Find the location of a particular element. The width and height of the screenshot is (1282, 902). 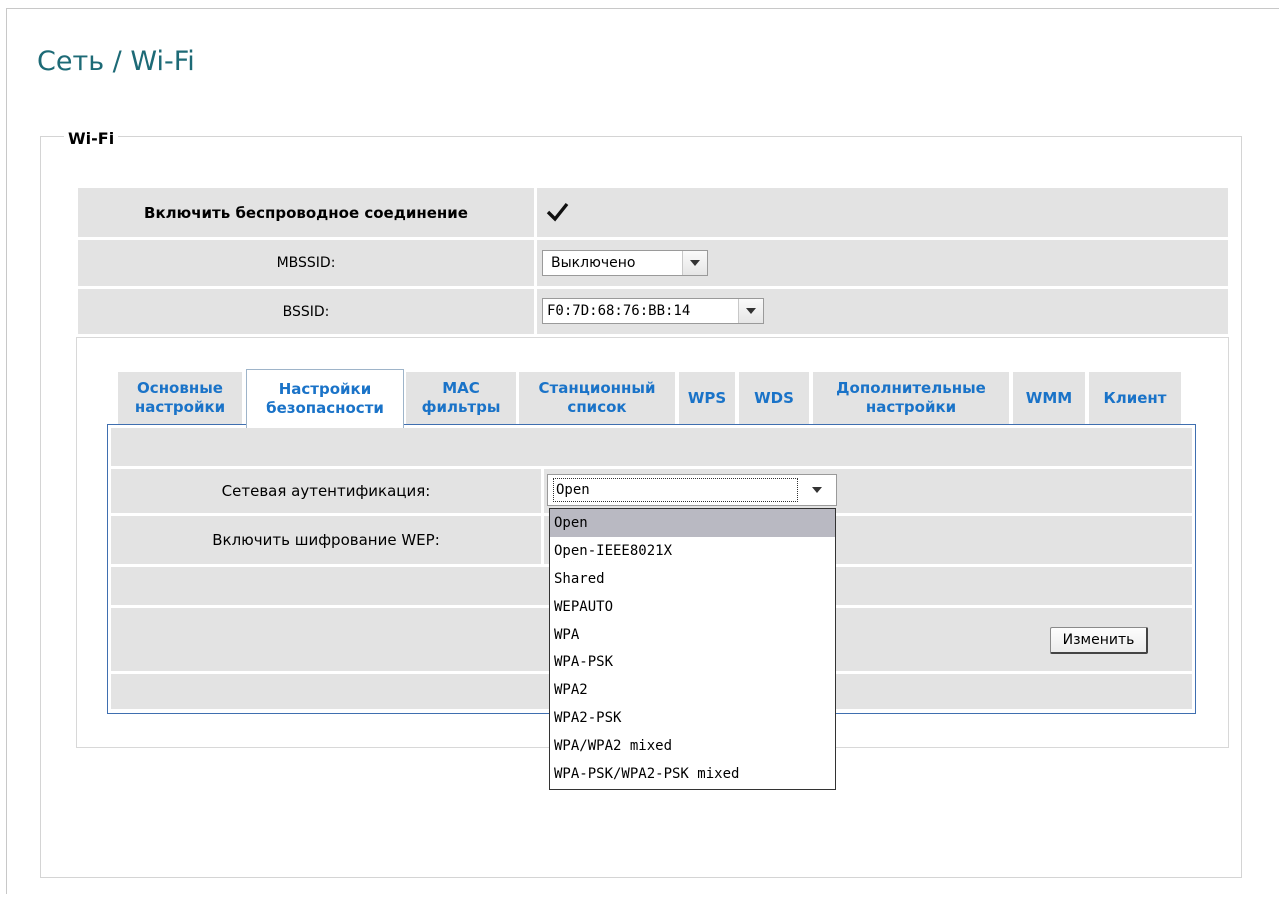

enable-wireless-checkbox is located at coordinates (558, 212).